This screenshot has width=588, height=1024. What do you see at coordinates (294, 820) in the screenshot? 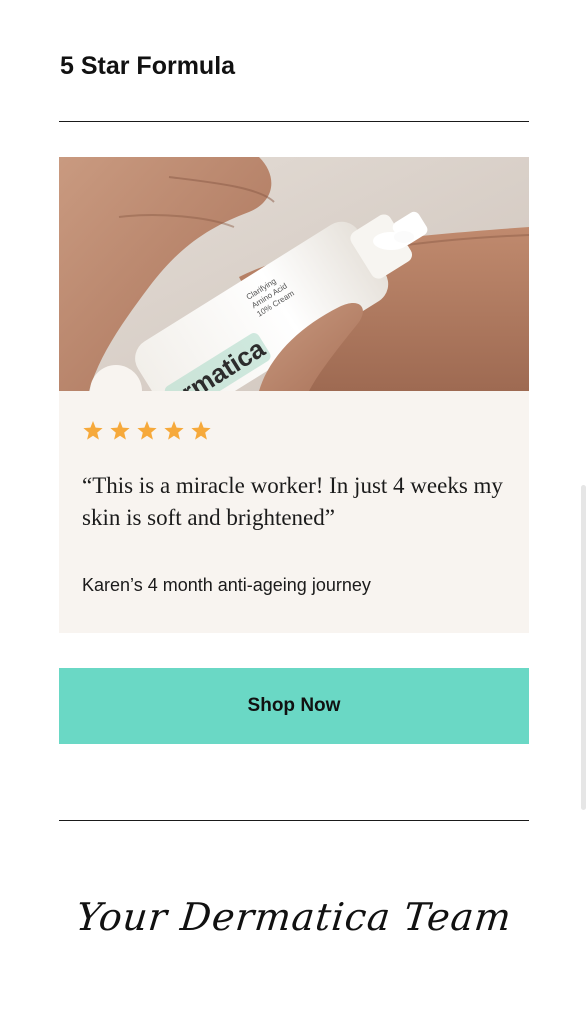
I see `bottom-divider` at bounding box center [294, 820].